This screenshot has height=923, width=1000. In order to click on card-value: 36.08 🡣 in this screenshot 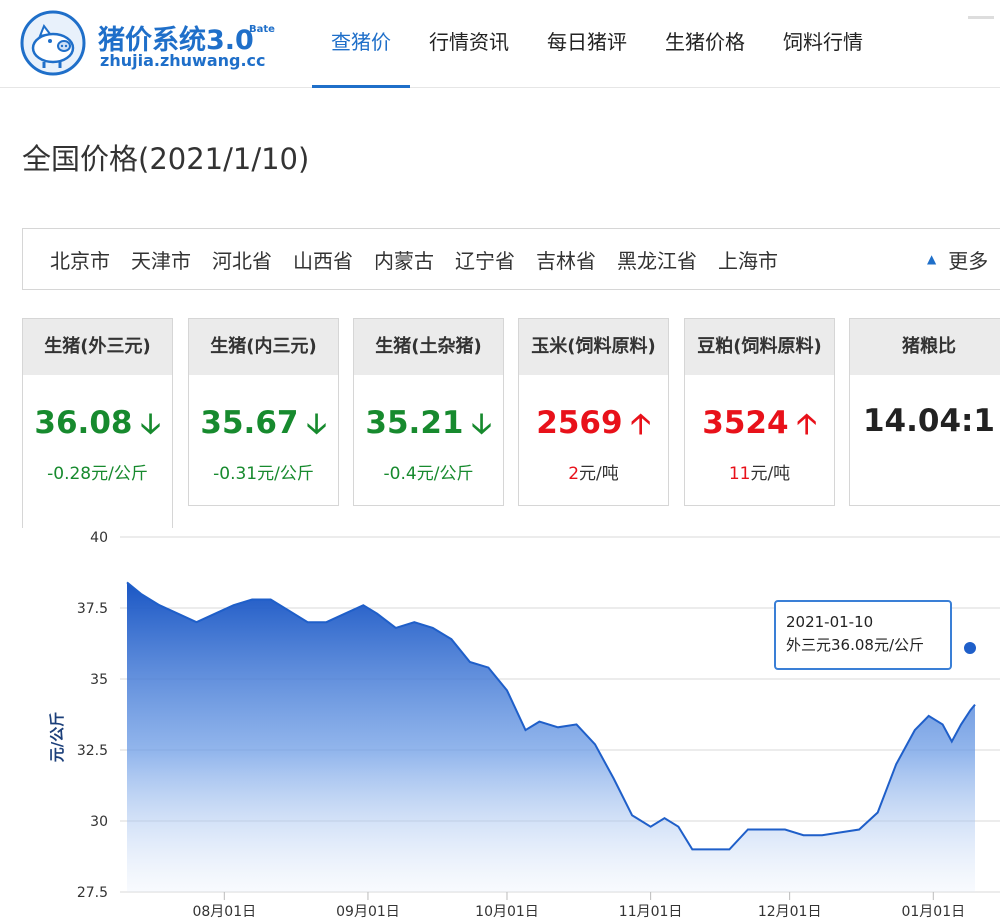, I will do `click(97, 427)`.